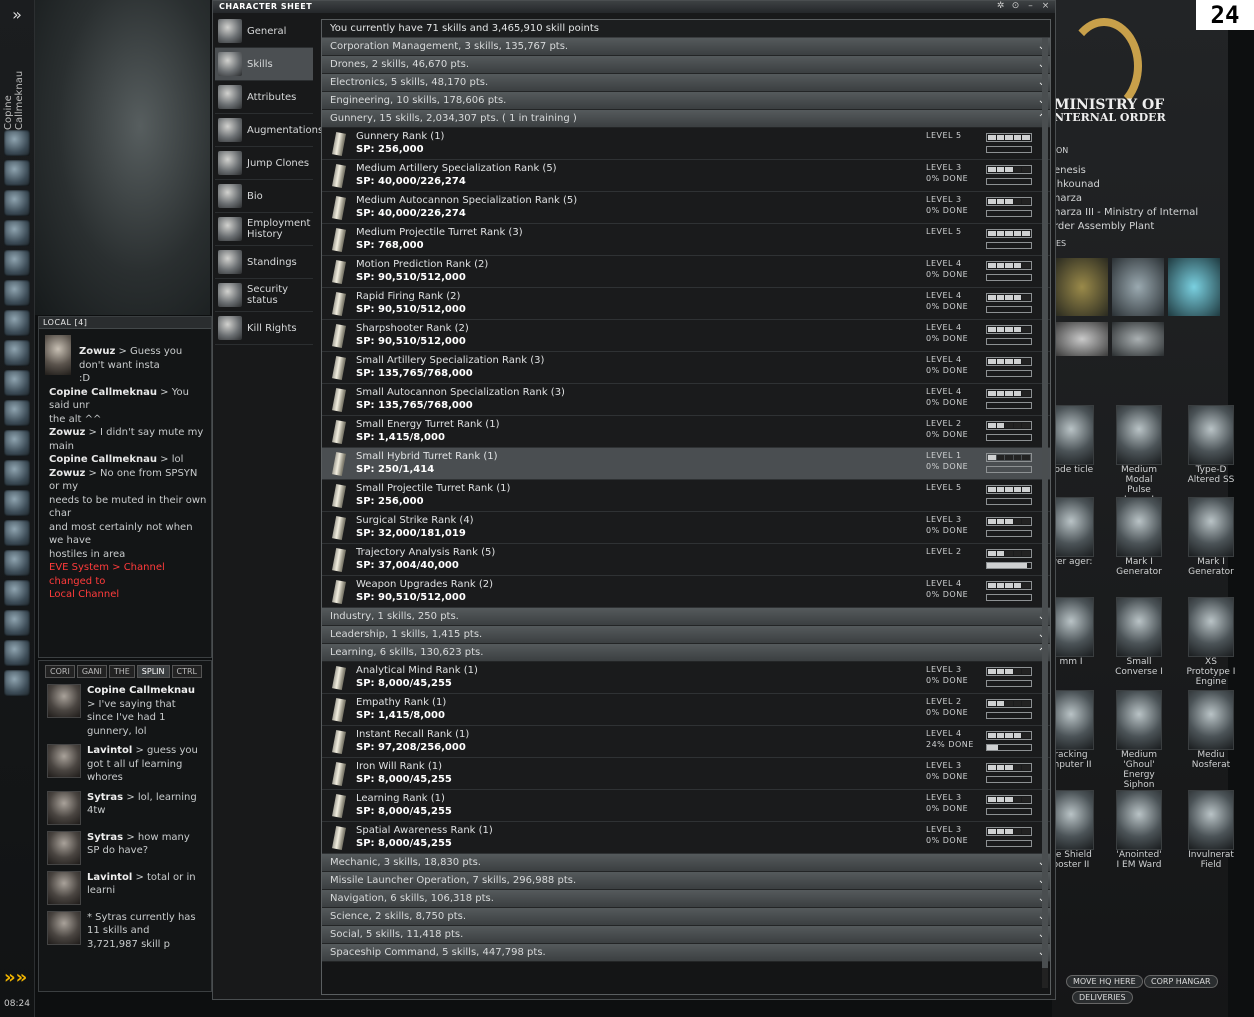 The width and height of the screenshot is (1254, 1017). What do you see at coordinates (17, 978) in the screenshot?
I see `expand-arrows-icon: »»` at bounding box center [17, 978].